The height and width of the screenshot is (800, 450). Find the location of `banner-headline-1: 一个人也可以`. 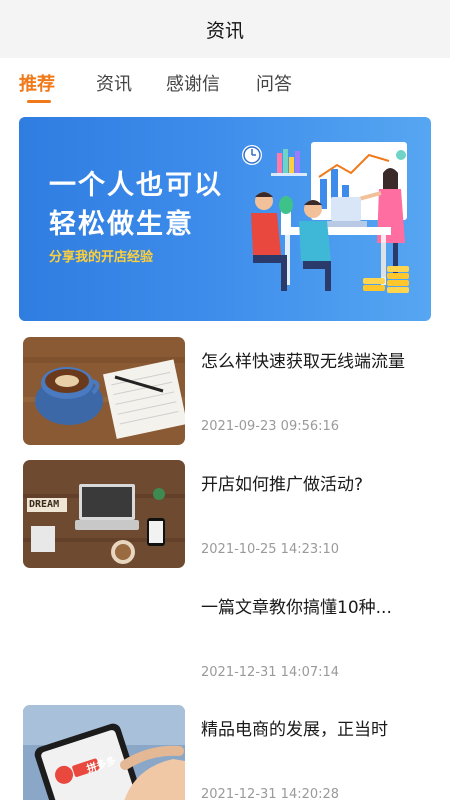

banner-headline-1: 一个人也可以 is located at coordinates (136, 185).